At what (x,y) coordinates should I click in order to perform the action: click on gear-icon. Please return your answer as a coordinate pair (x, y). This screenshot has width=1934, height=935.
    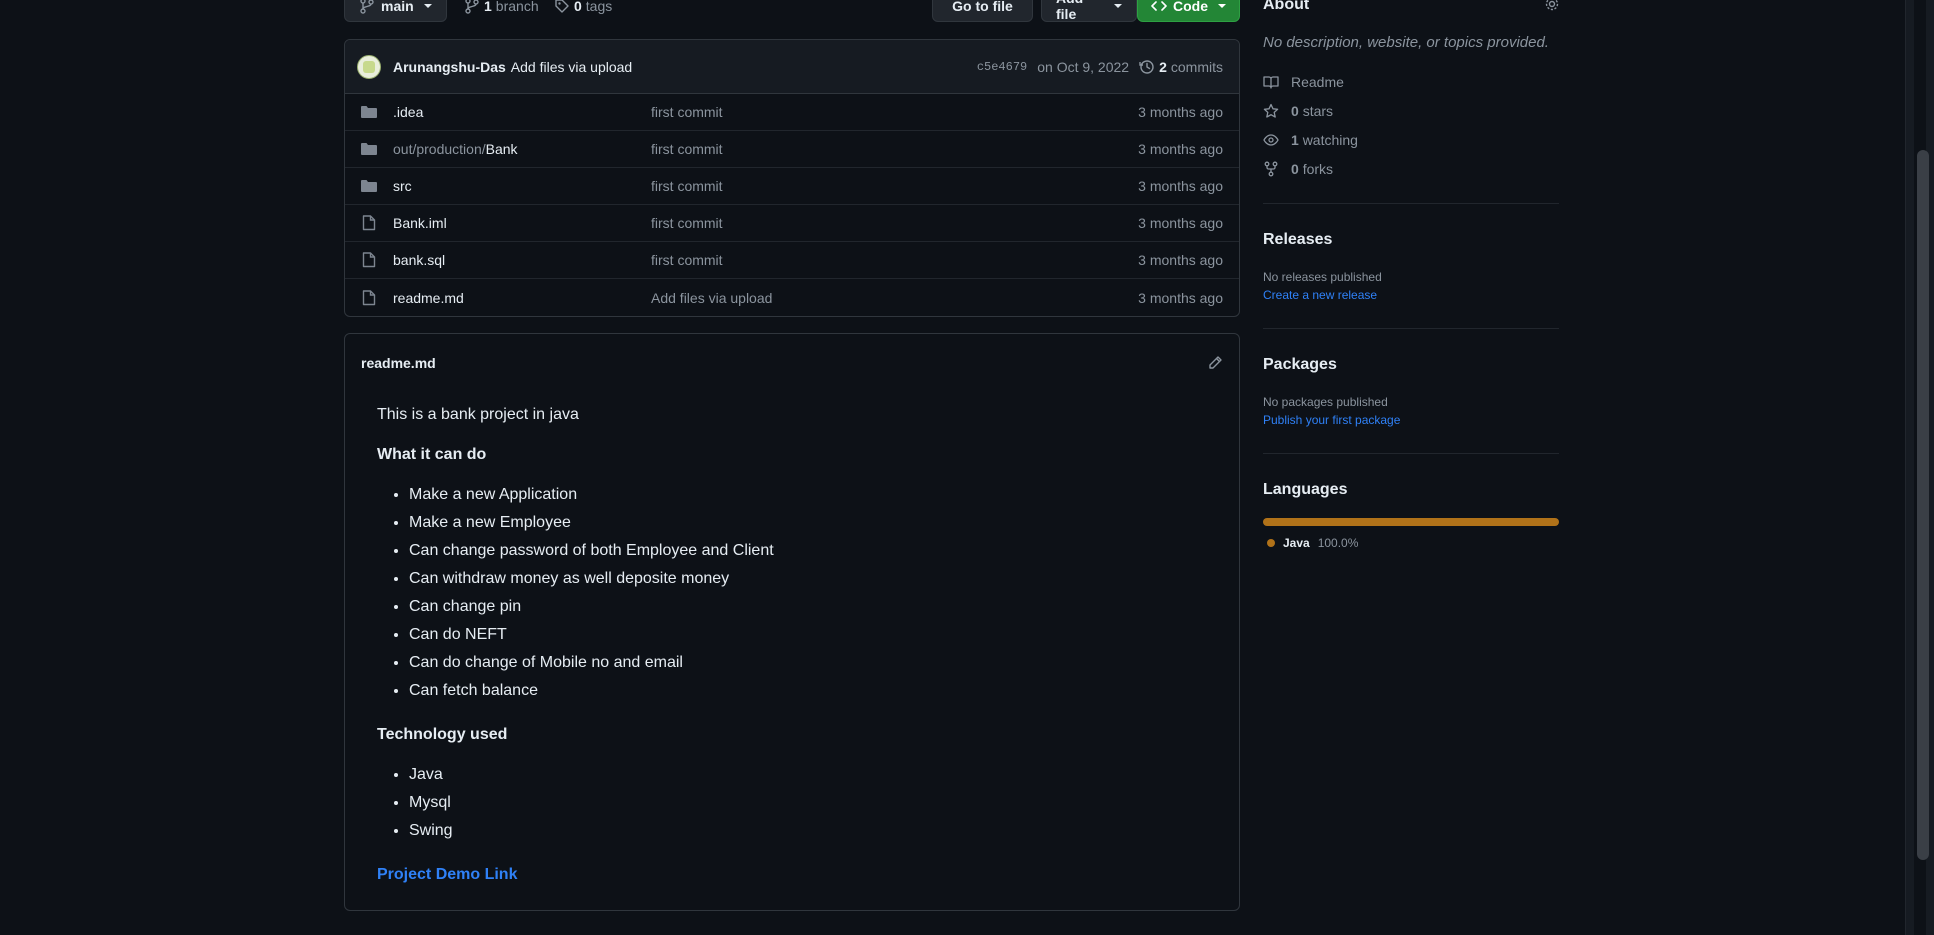
    Looking at the image, I should click on (1552, 6).